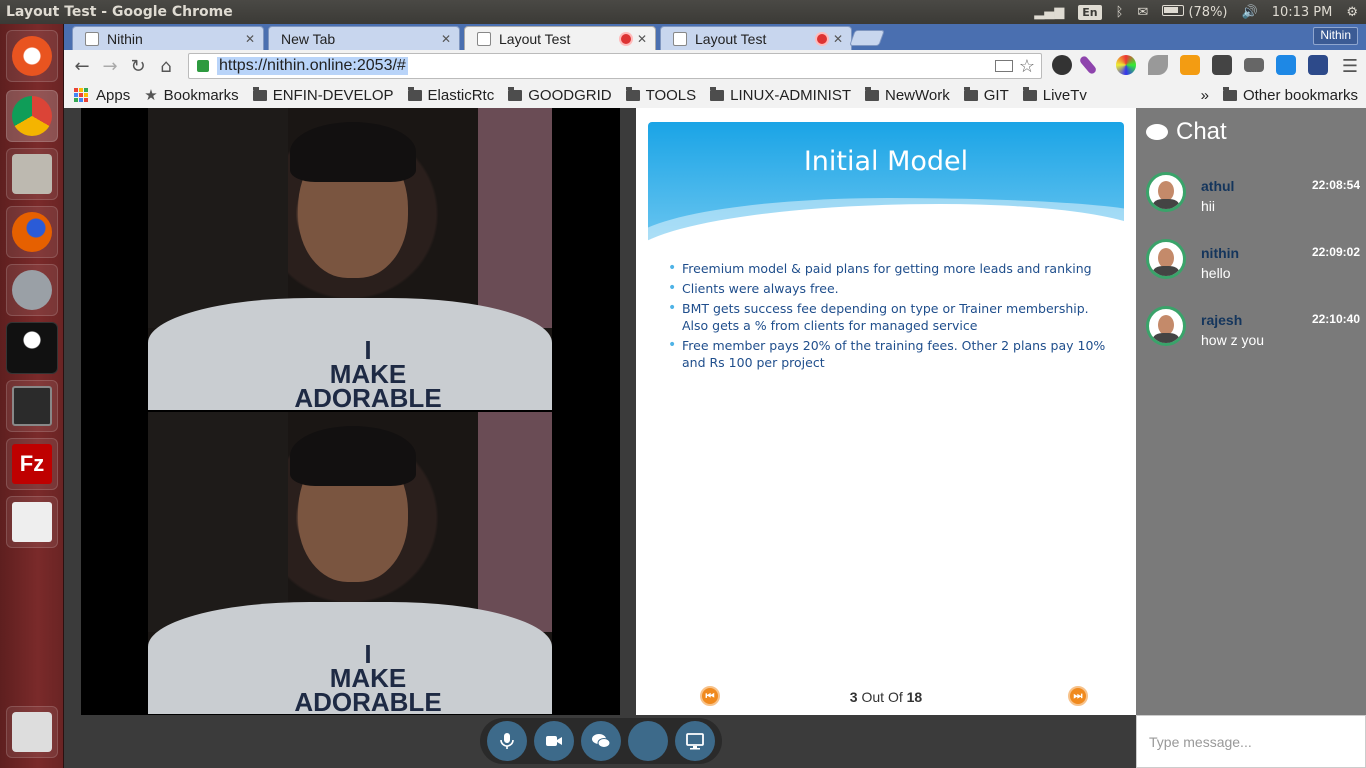 Image resolution: width=1366 pixels, height=768 pixels. What do you see at coordinates (853, 697) in the screenshot?
I see `current-slide-number: 3` at bounding box center [853, 697].